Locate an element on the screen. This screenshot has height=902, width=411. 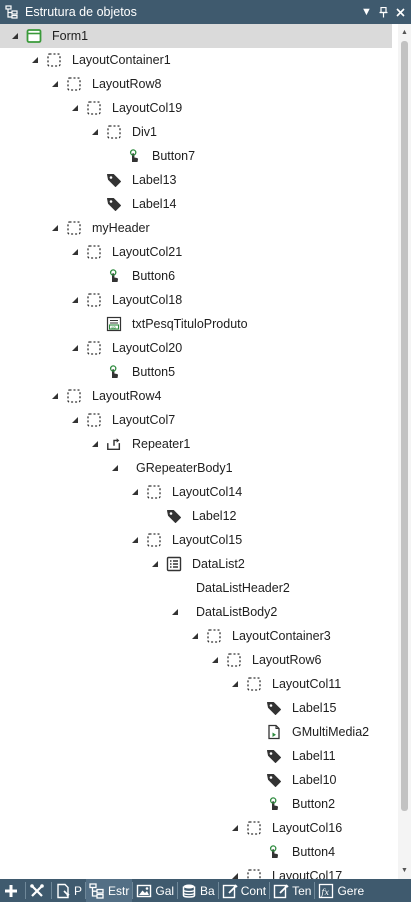
toolbar-tab-functions: fx Gere is located at coordinates (341, 890).